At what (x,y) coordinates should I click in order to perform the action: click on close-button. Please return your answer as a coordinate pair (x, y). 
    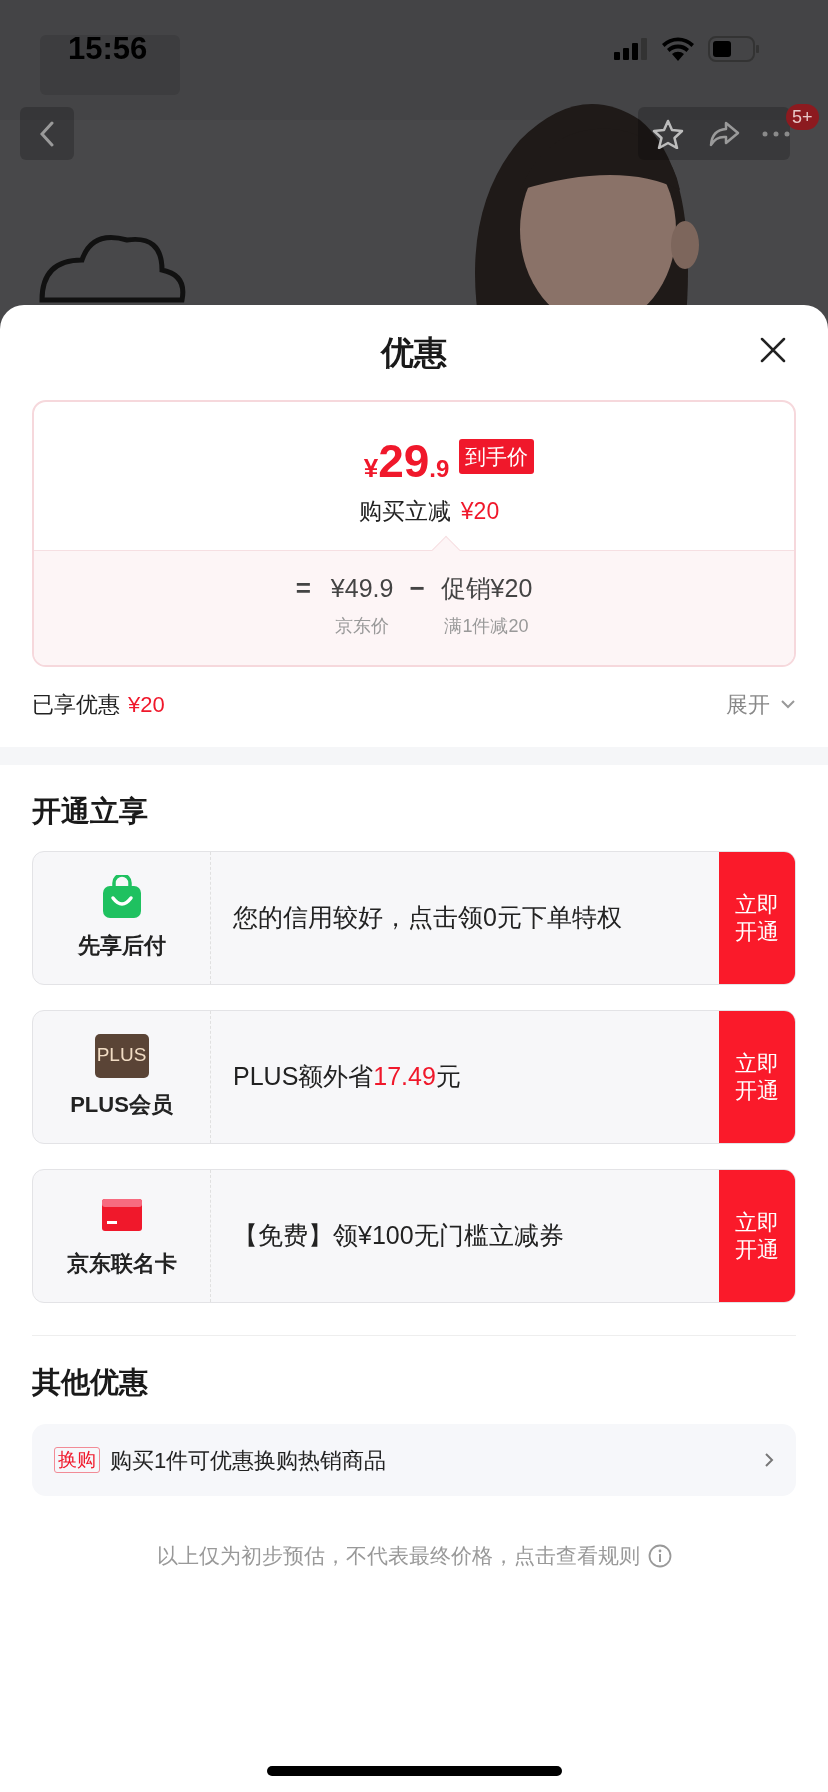
    Looking at the image, I should click on (773, 350).